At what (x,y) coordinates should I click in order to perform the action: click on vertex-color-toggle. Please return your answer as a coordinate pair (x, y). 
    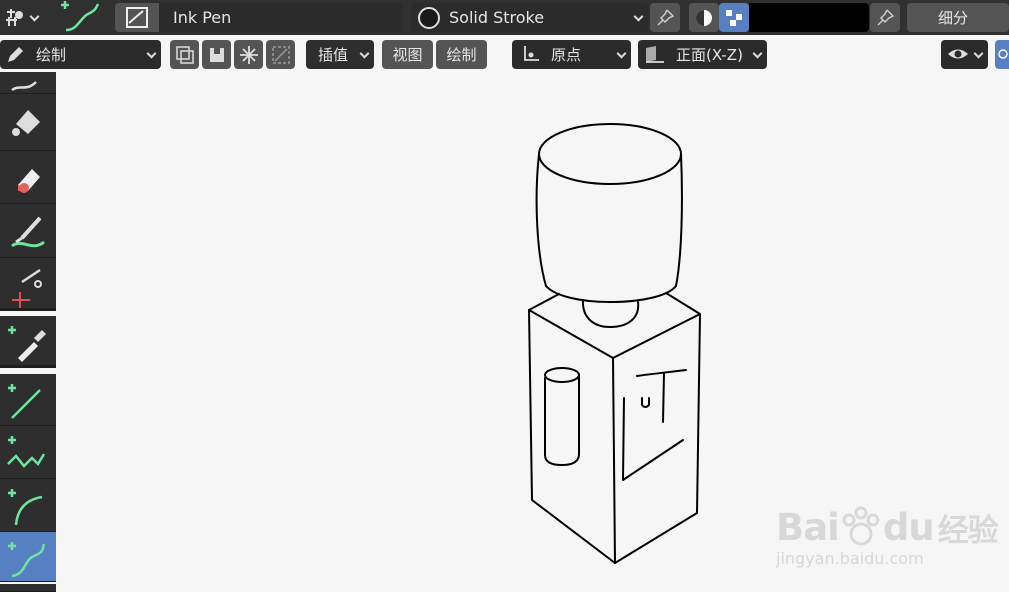
    Looking at the image, I should click on (734, 17).